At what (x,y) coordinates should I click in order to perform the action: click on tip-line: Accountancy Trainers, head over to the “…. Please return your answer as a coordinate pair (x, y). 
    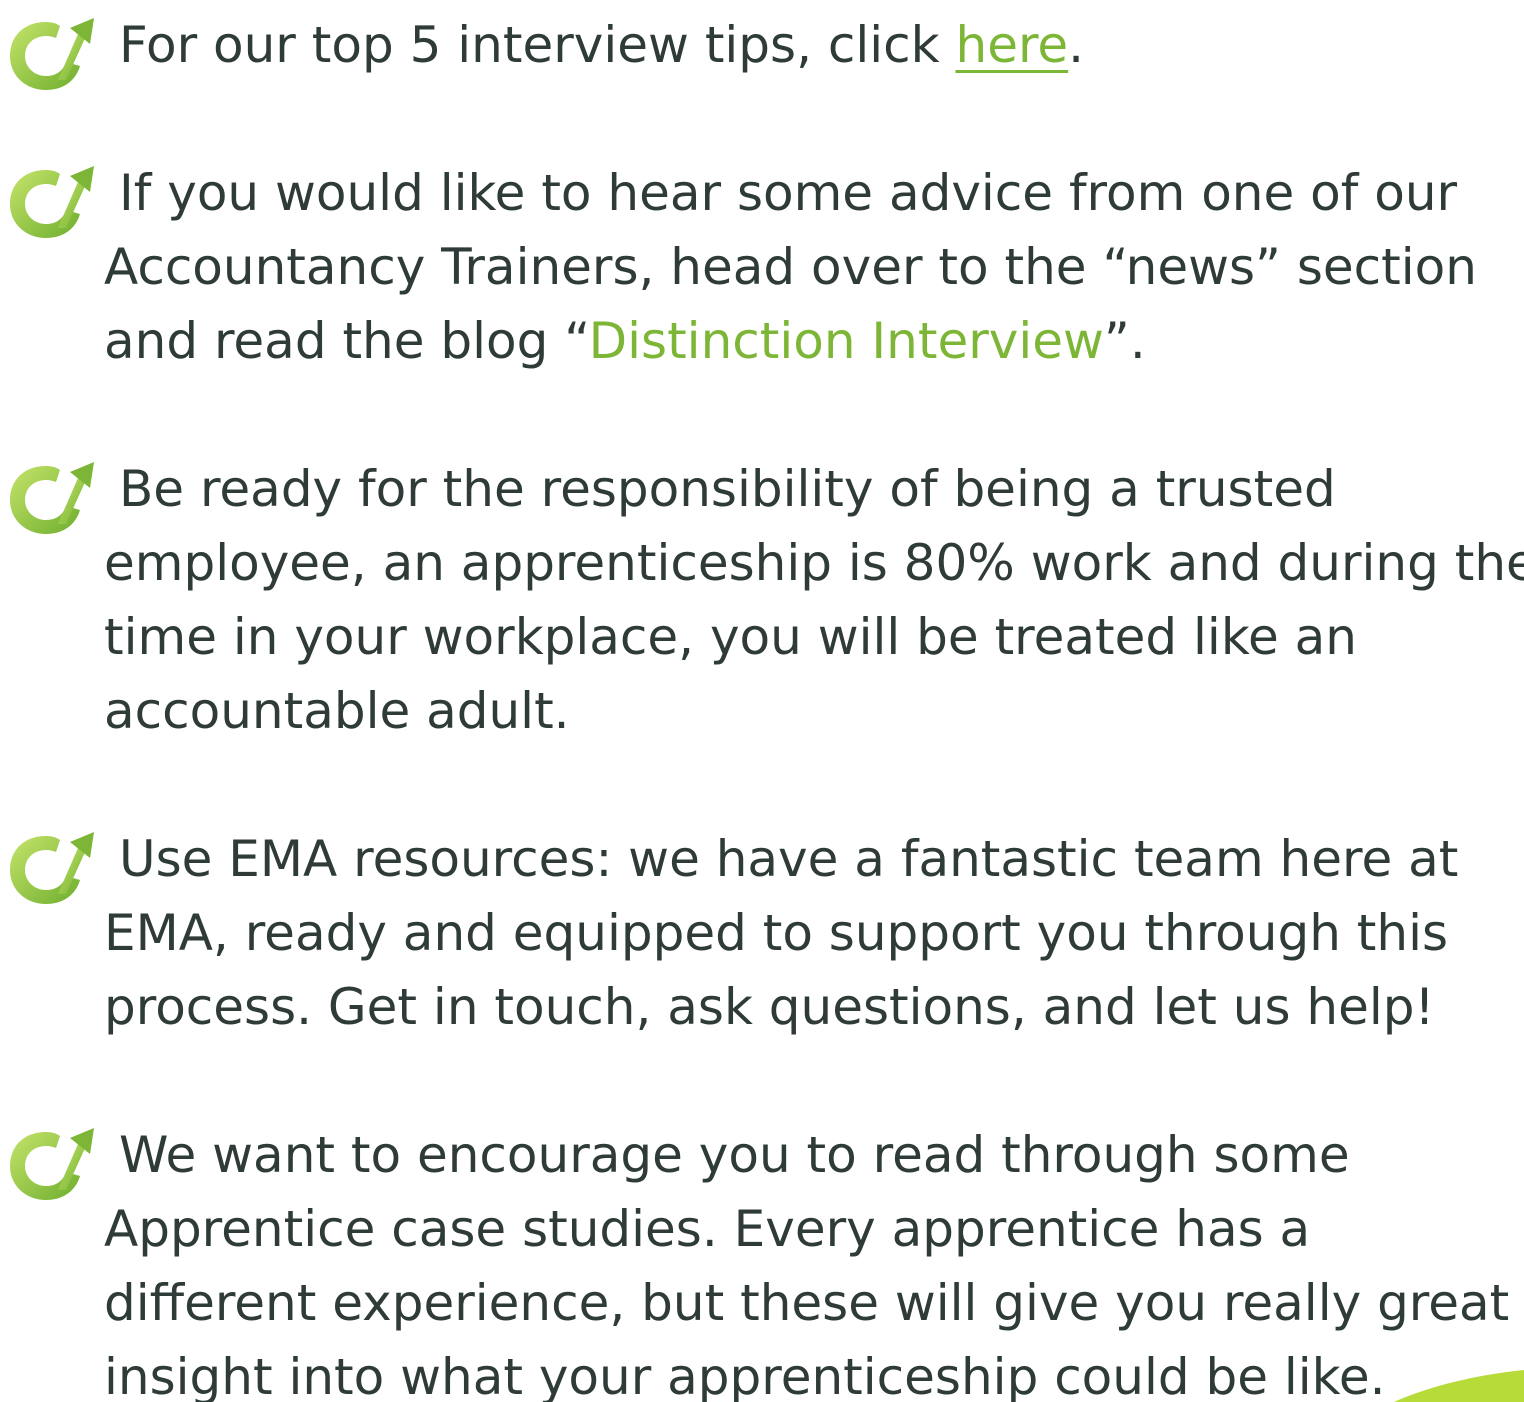
    Looking at the image, I should click on (790, 267).